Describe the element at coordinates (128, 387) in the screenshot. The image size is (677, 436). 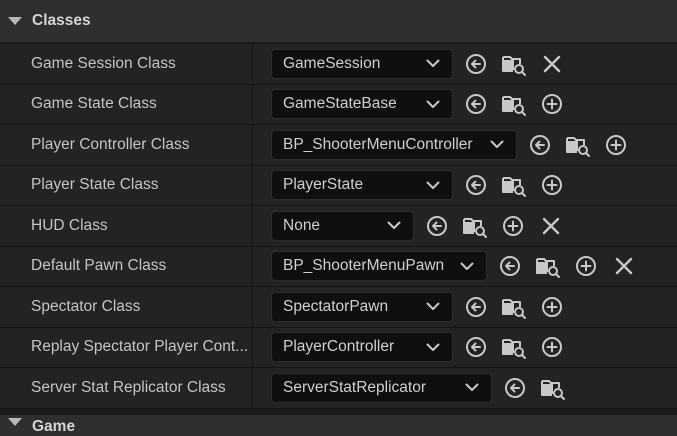
I see `property-label: Server Stat Replicator Class` at that location.